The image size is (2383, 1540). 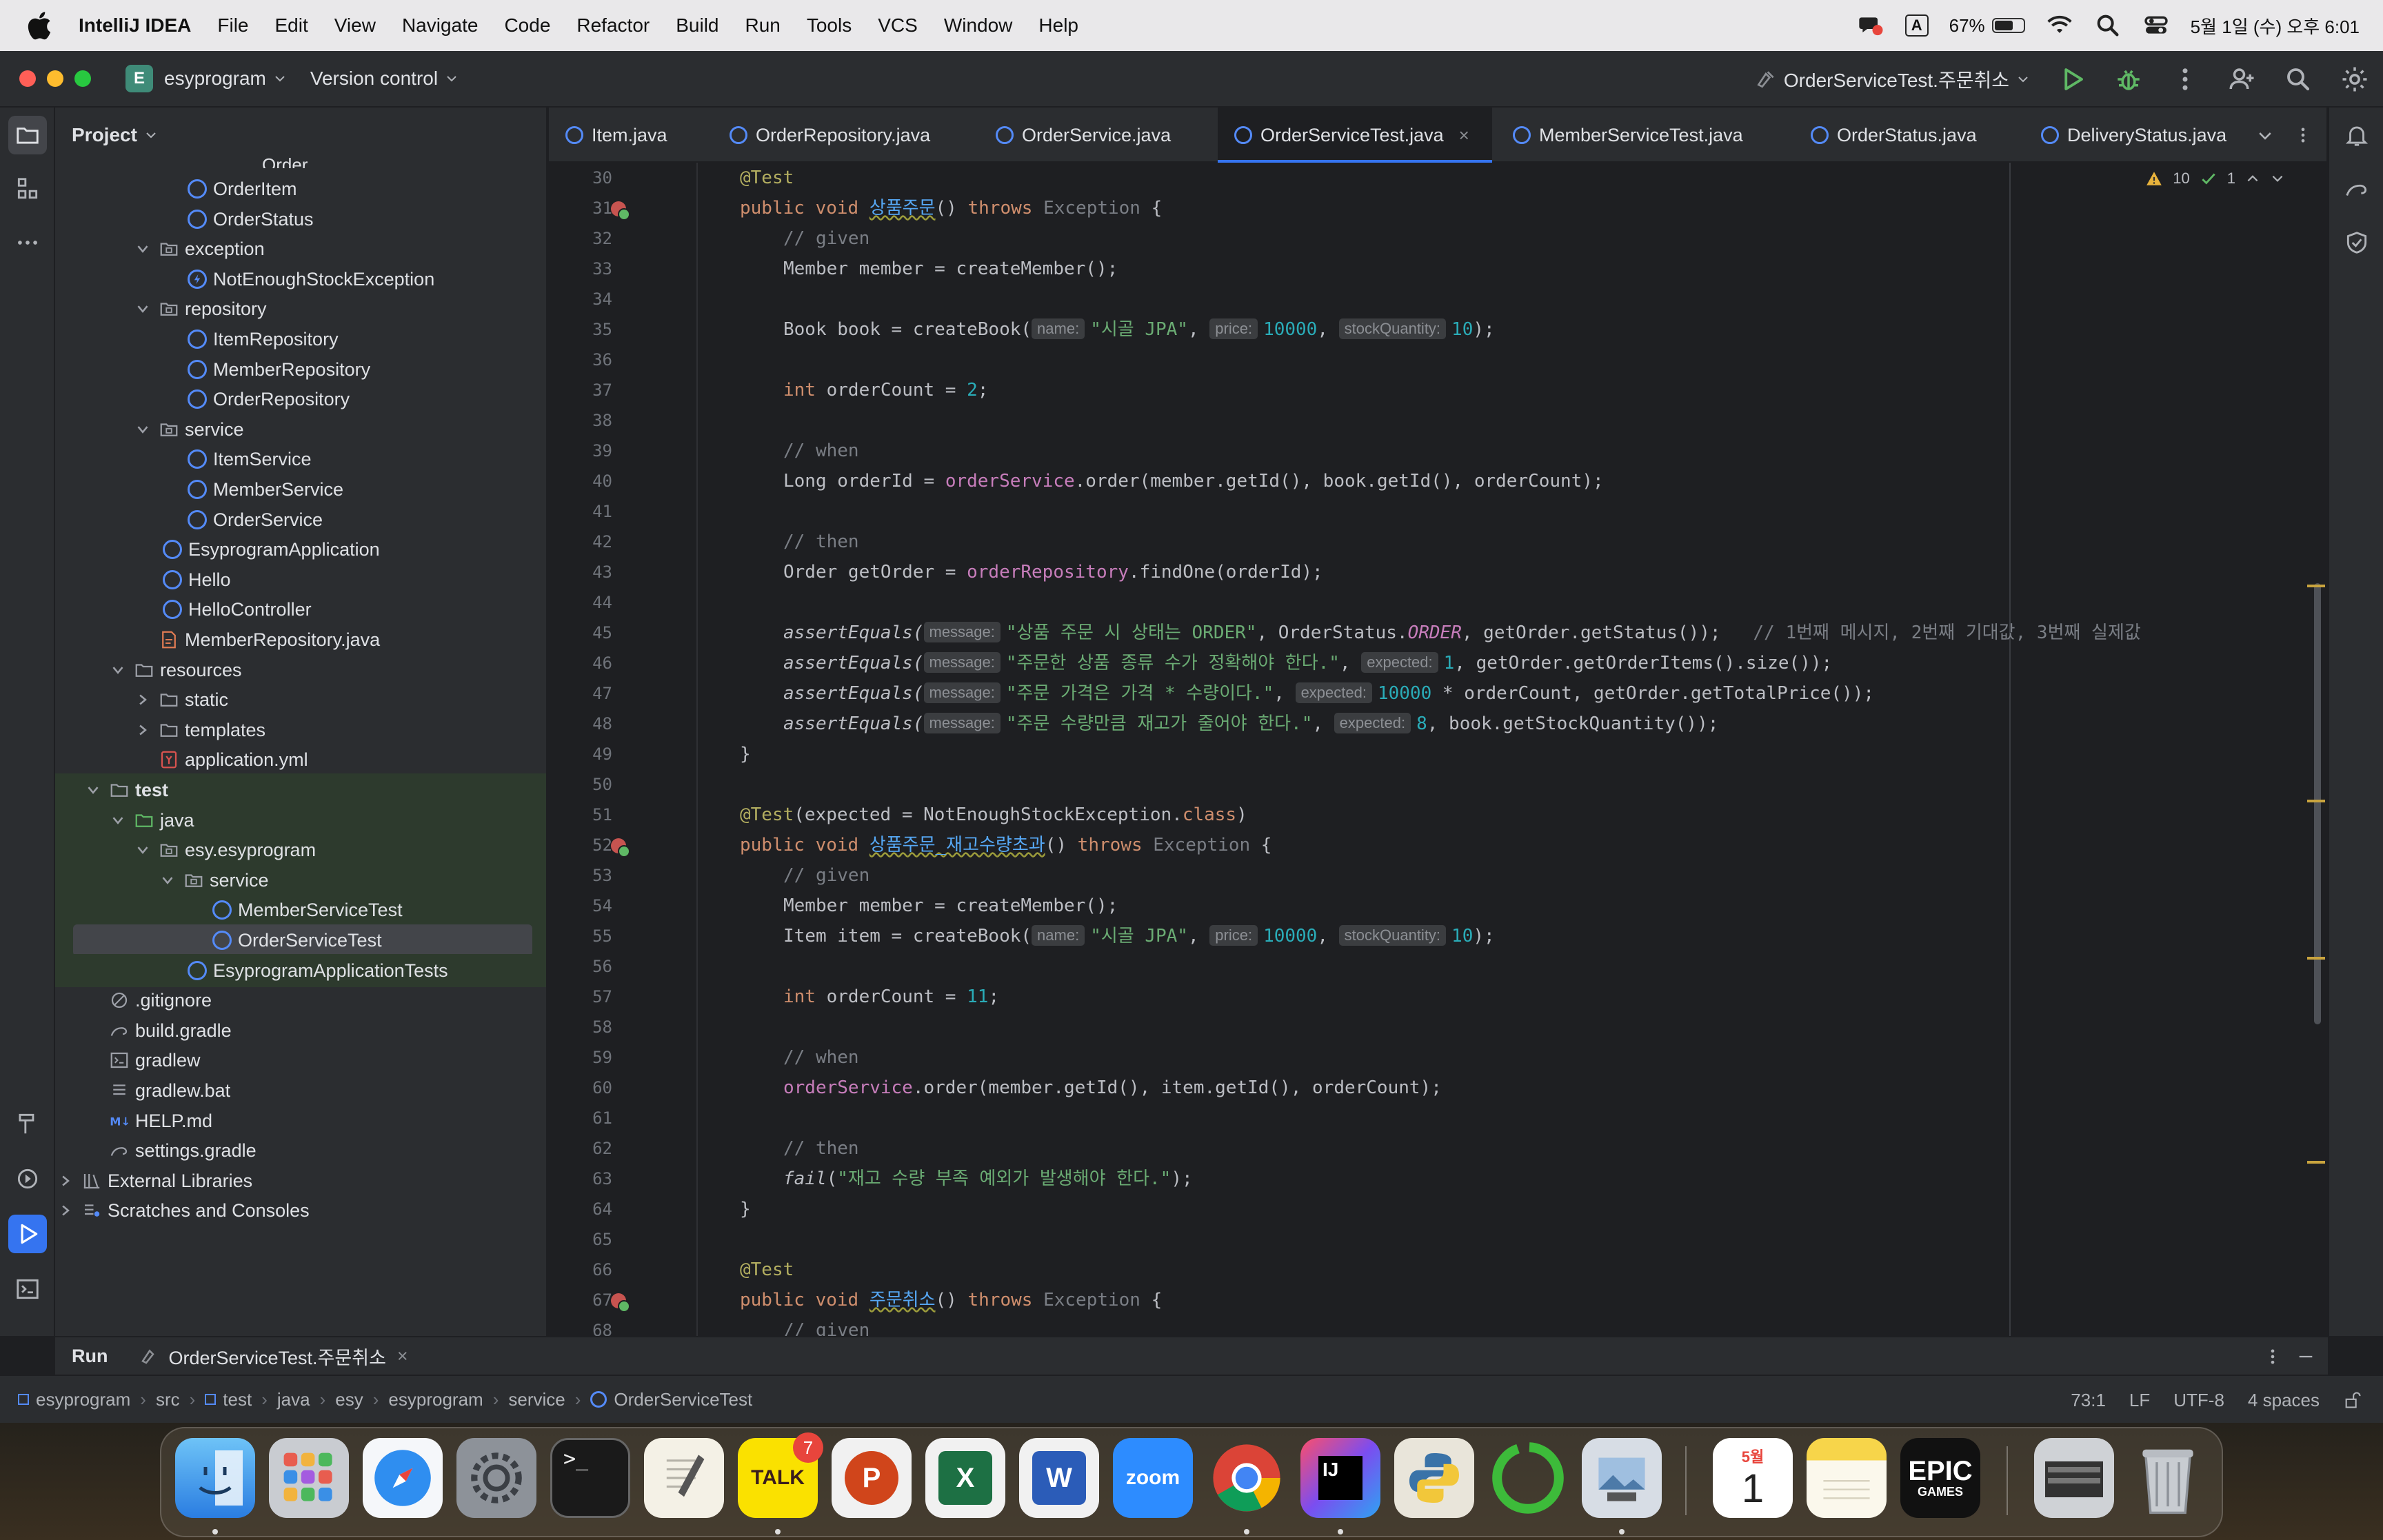 What do you see at coordinates (613, 26) in the screenshot?
I see `menu-refactor: Refactor` at bounding box center [613, 26].